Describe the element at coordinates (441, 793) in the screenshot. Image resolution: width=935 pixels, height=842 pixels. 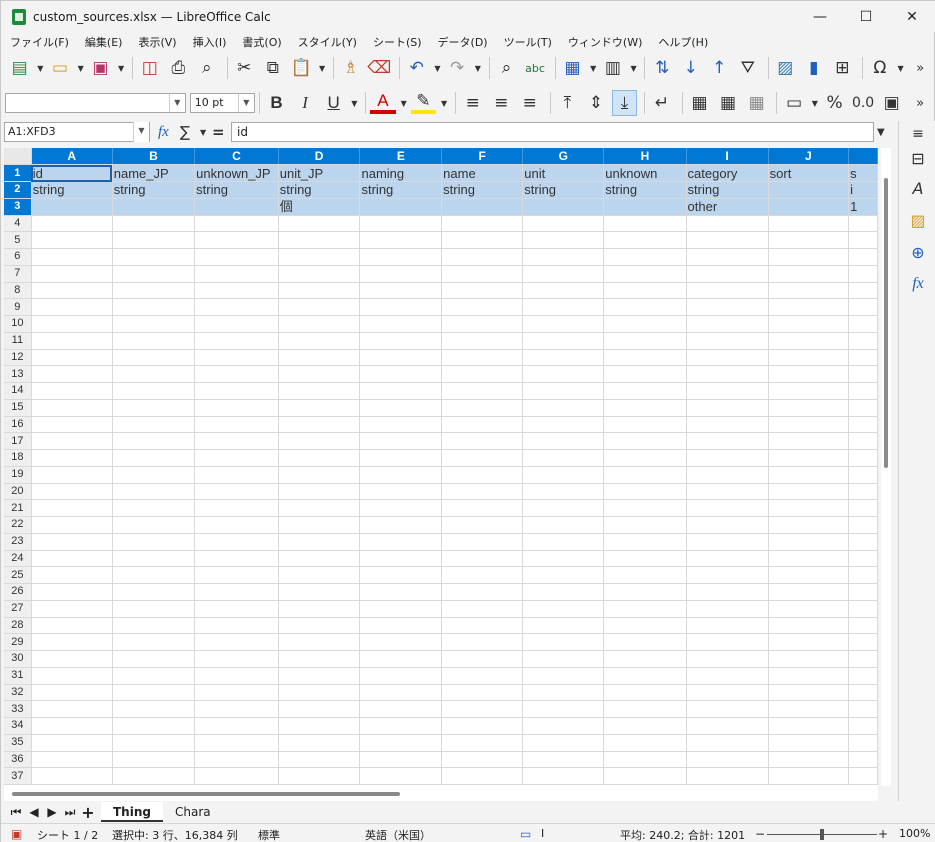
I see `horizontal-scrollbar` at that location.